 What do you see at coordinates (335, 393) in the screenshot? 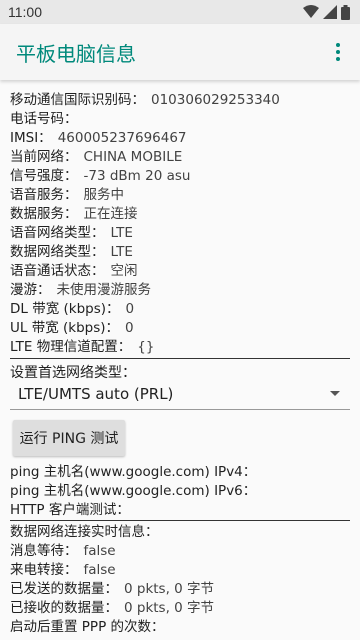
I see `chevron-down-icon` at bounding box center [335, 393].